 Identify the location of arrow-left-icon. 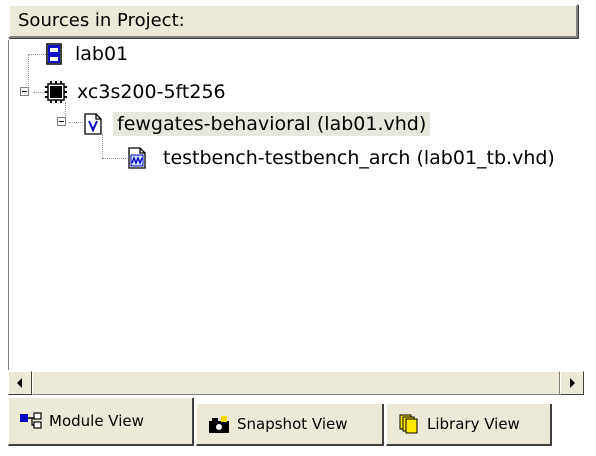
(19, 383).